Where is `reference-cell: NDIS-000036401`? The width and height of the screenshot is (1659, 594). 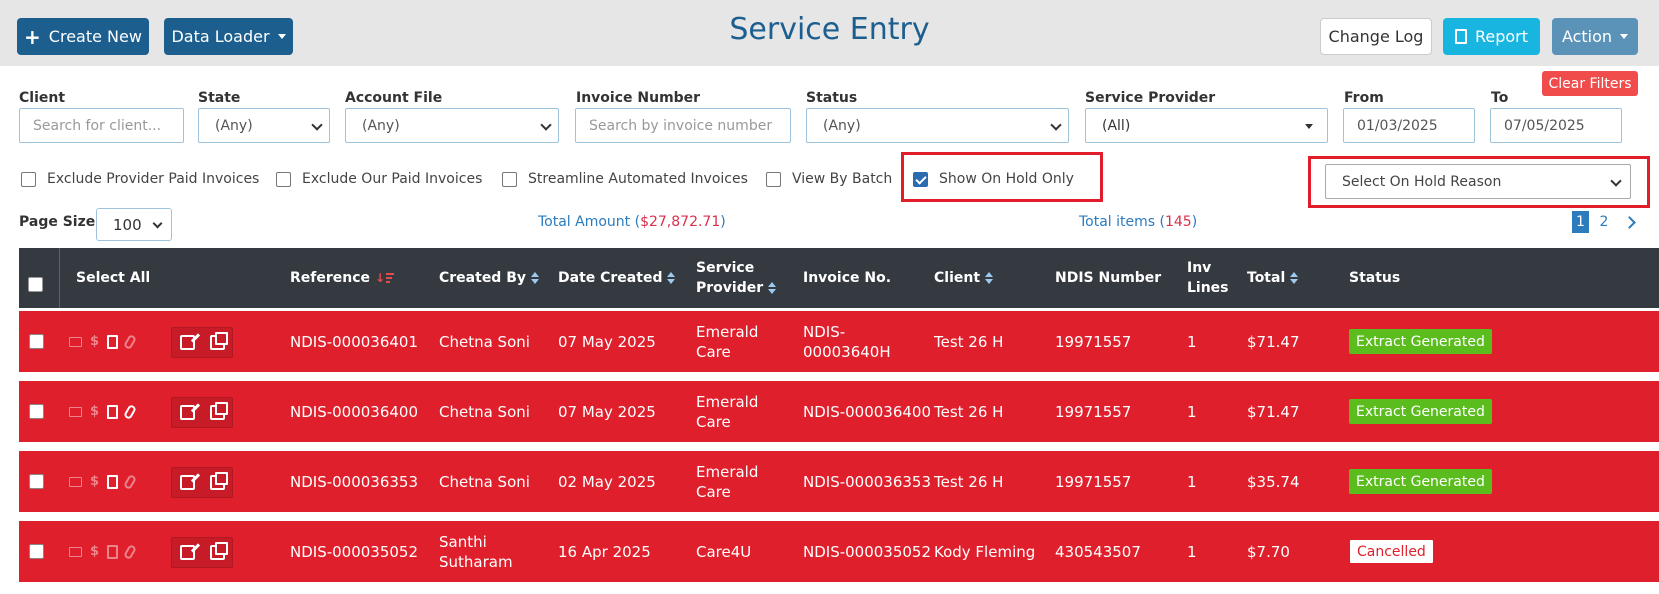 reference-cell: NDIS-000036401 is located at coordinates (354, 341).